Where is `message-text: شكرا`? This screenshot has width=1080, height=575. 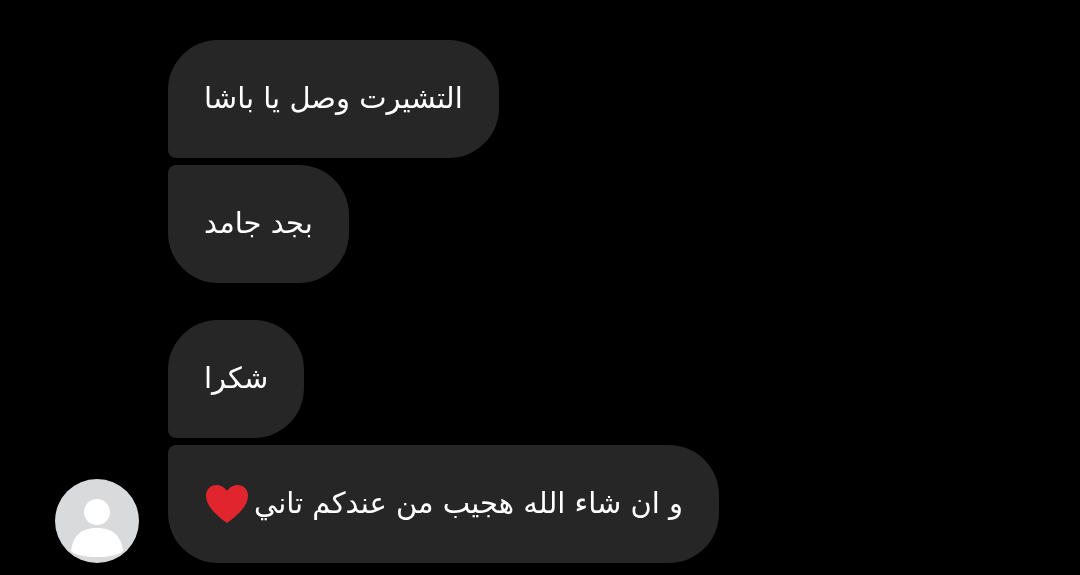 message-text: شكرا is located at coordinates (236, 379).